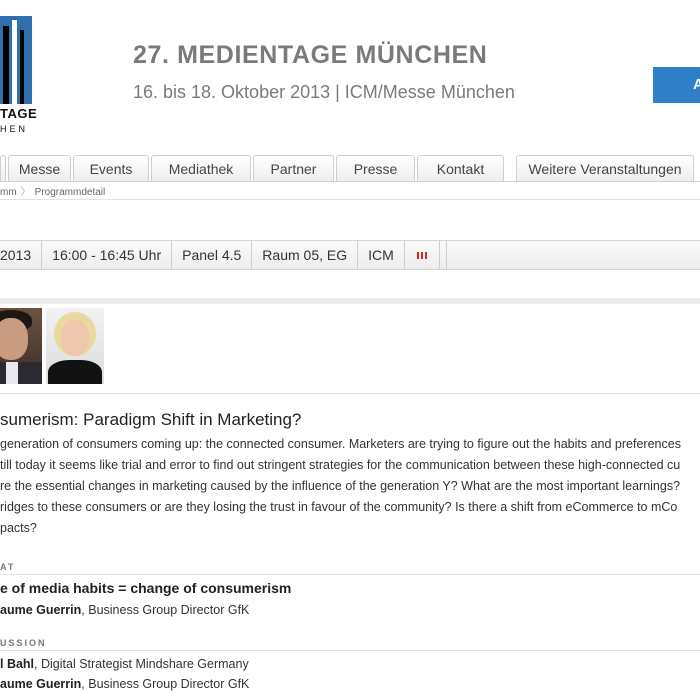  Describe the element at coordinates (165, 610) in the screenshot. I see `speaker-role: , Business Group Director GfK` at that location.